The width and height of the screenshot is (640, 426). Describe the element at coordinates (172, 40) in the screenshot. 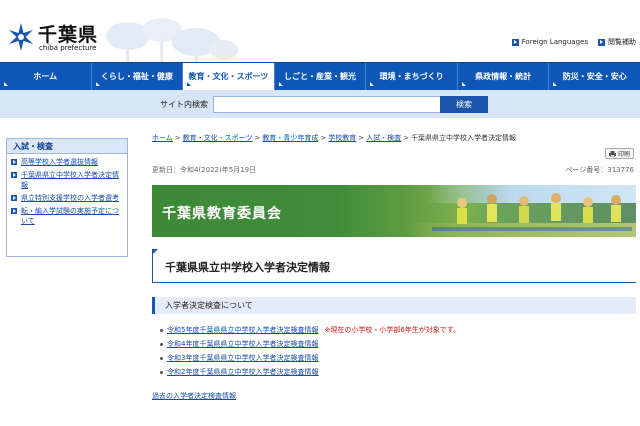

I see `decorative-trees-icon` at that location.